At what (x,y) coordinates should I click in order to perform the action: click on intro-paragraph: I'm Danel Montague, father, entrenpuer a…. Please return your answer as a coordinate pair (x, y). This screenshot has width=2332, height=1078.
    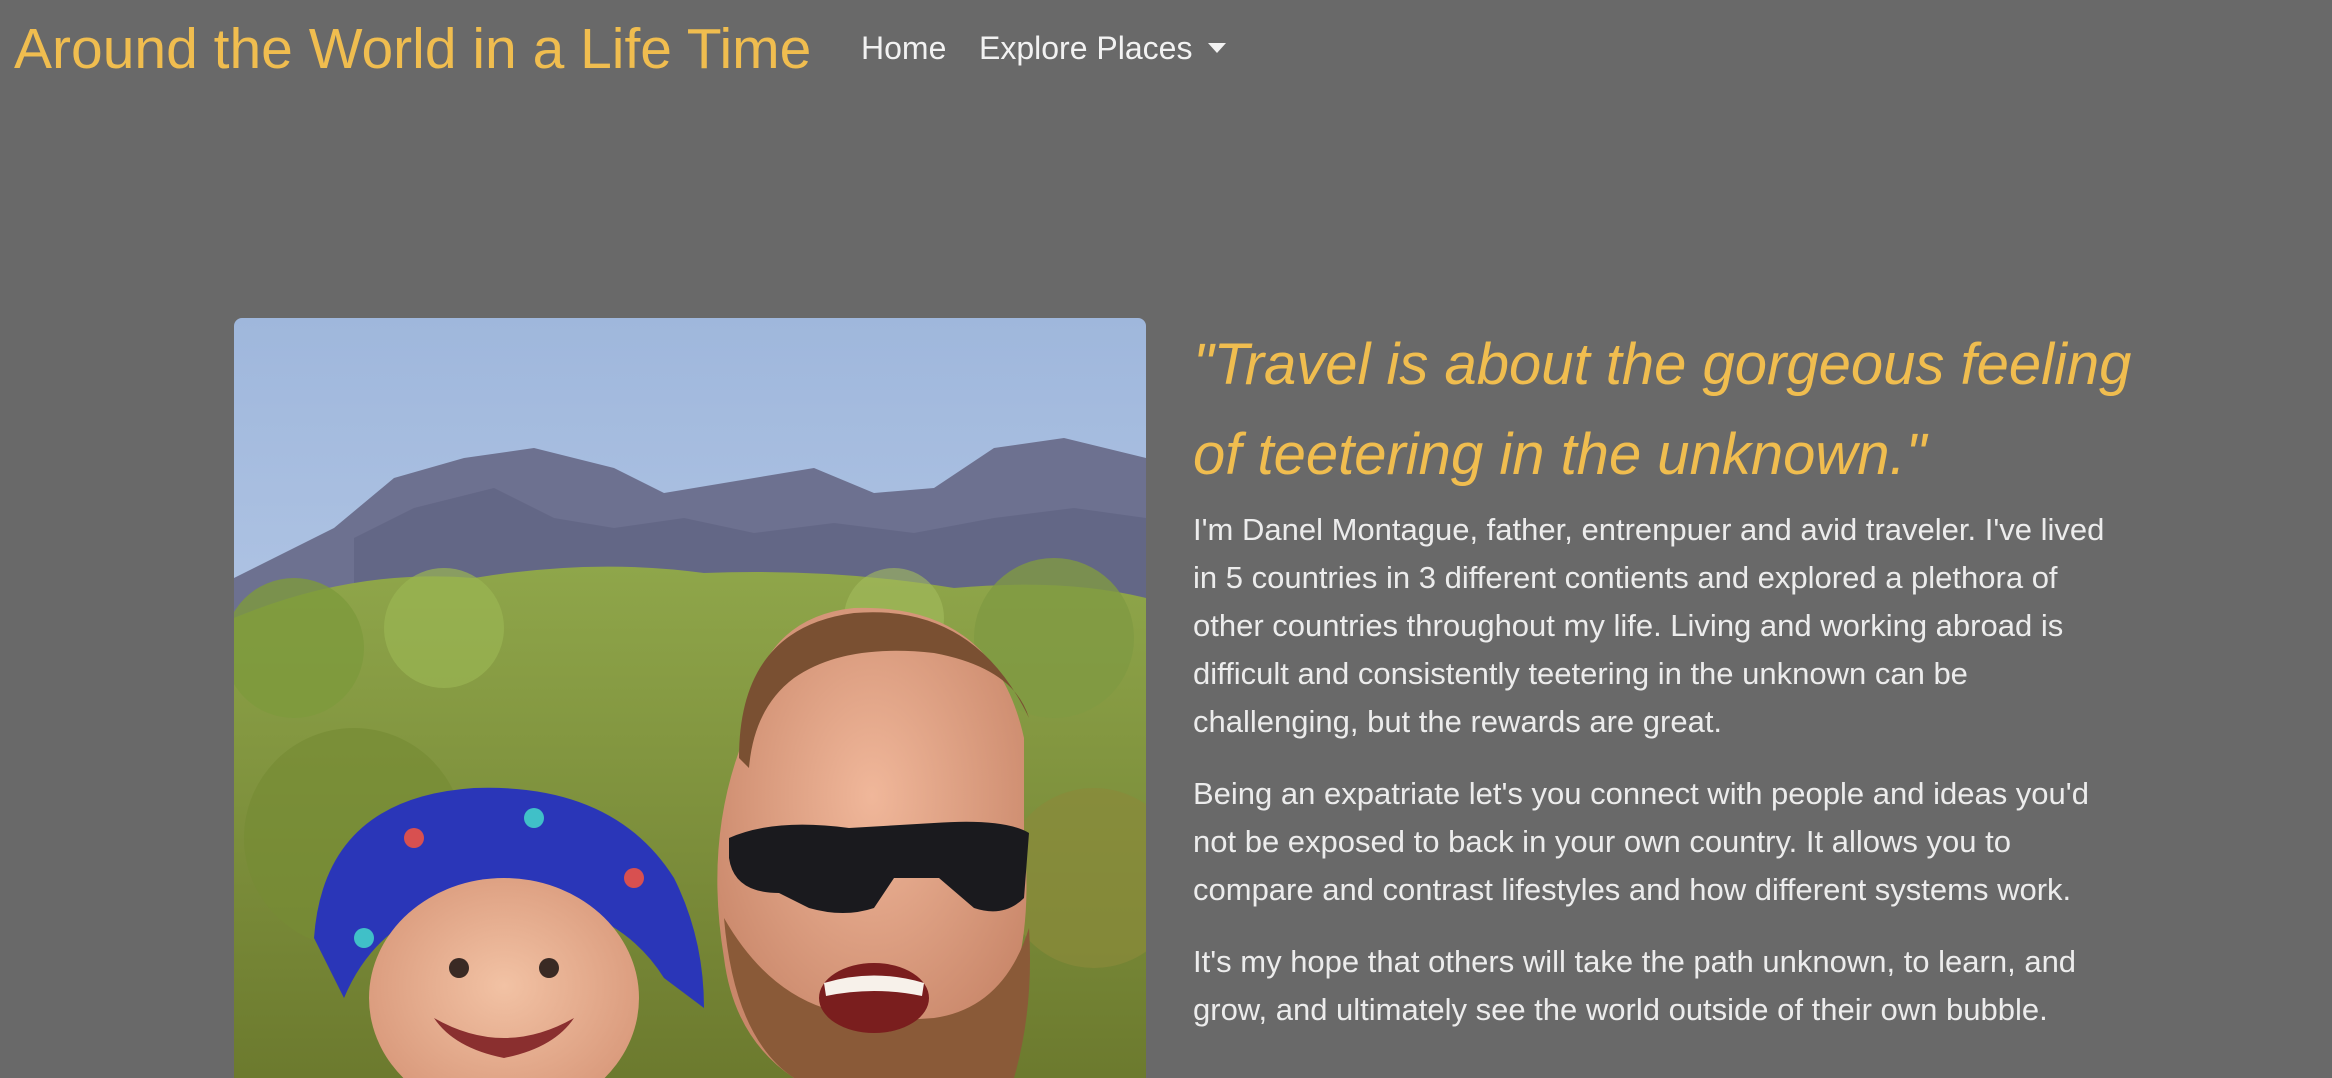
    Looking at the image, I should click on (1649, 625).